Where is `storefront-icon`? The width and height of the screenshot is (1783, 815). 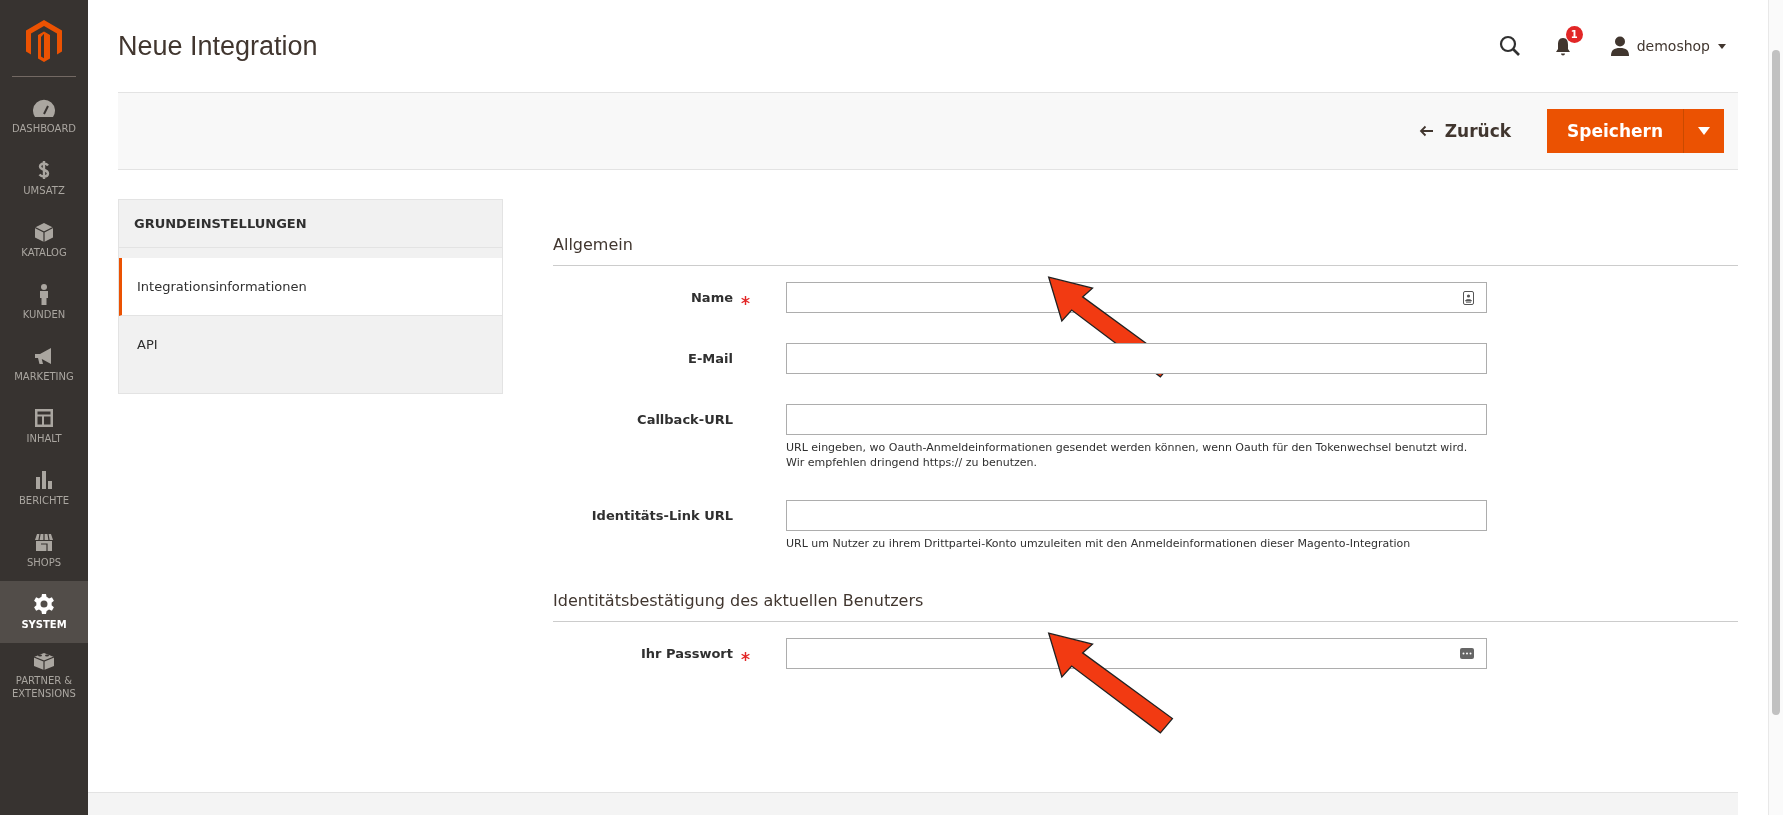
storefront-icon is located at coordinates (44, 542).